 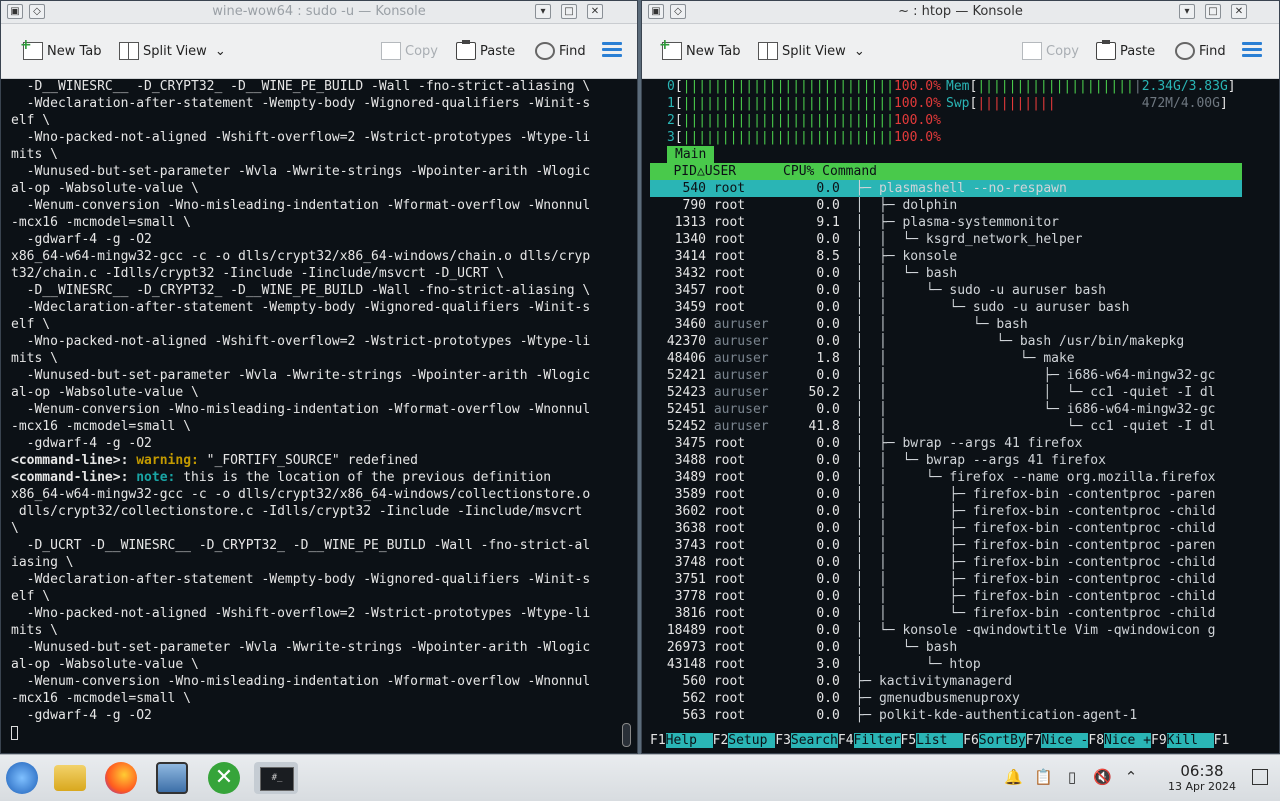 What do you see at coordinates (960, 273) in the screenshot?
I see `process-row: 3432 root 0.0 │ │ └─ bash` at bounding box center [960, 273].